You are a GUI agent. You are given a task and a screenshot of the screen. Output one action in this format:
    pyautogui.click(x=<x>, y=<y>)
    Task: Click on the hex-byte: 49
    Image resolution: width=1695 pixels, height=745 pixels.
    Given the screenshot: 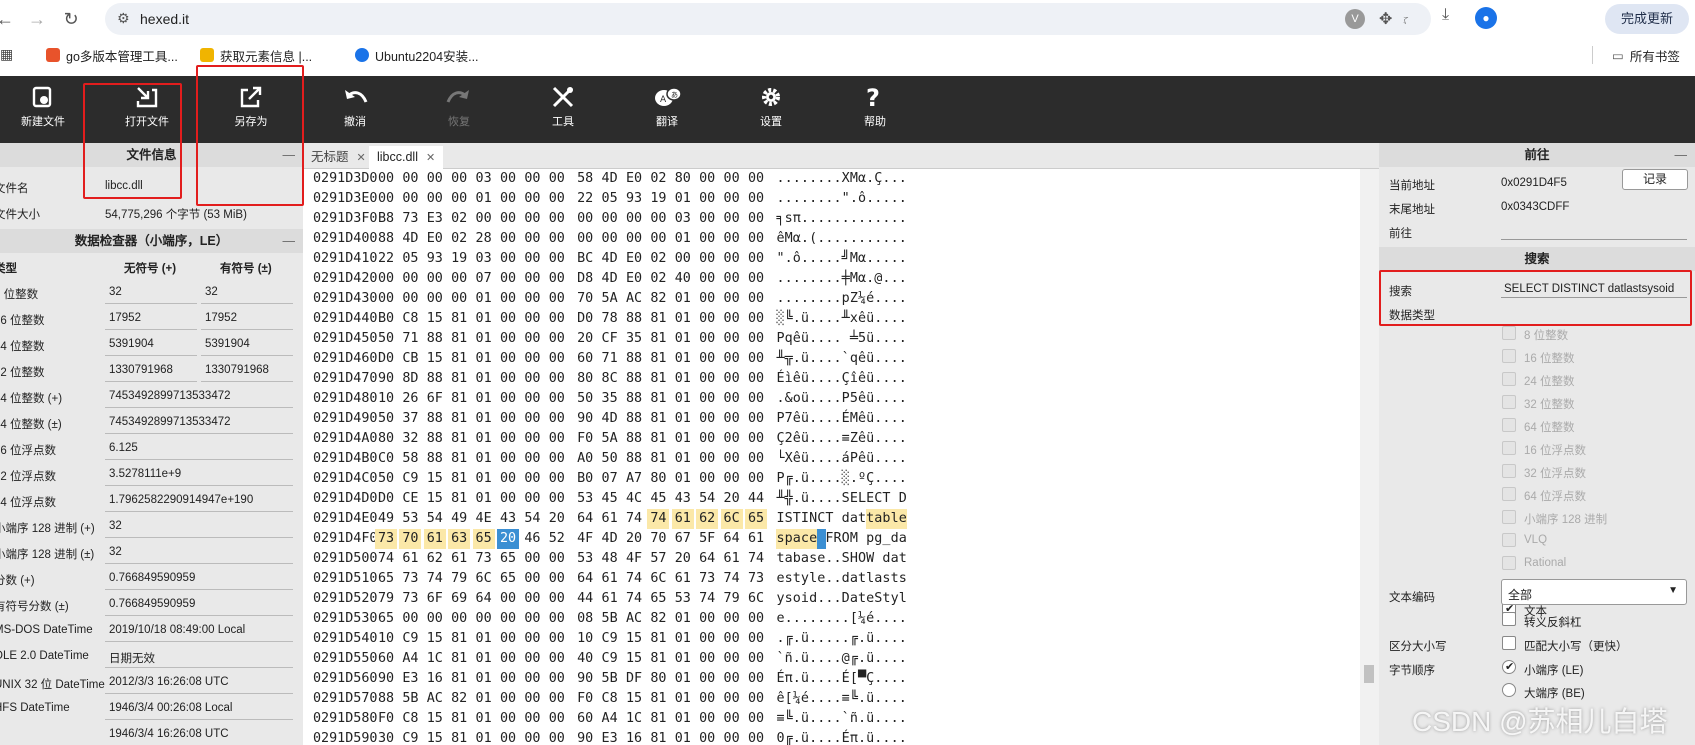 What is the action you would take?
    pyautogui.click(x=386, y=519)
    